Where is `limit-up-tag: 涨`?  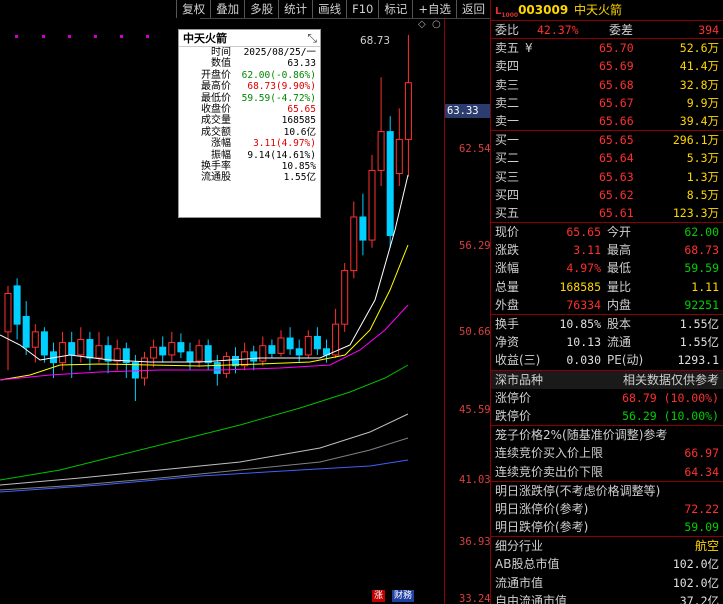 limit-up-tag: 涨 is located at coordinates (379, 596).